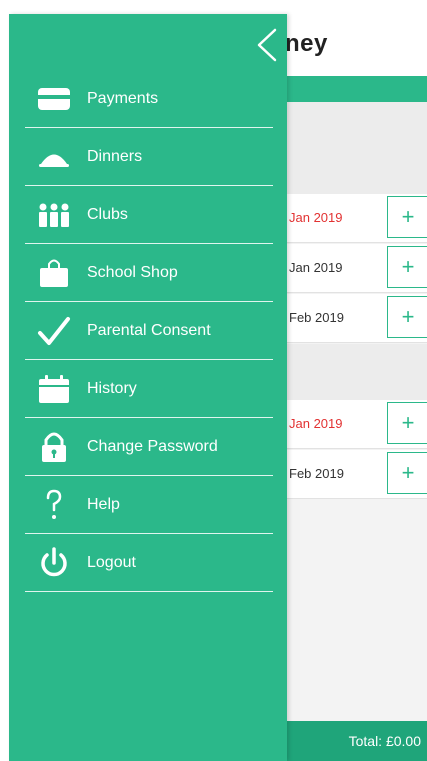 Image resolution: width=427 pixels, height=761 pixels. What do you see at coordinates (123, 98) in the screenshot?
I see `menu-label: Payments` at bounding box center [123, 98].